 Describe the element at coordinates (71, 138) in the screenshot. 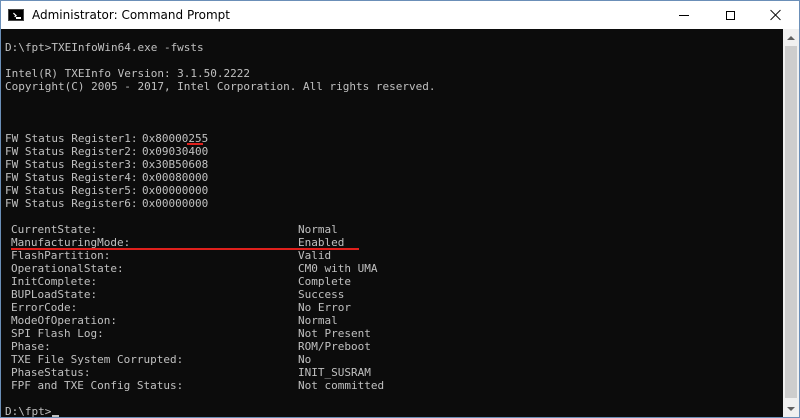

I see `register-name: FW Status Register1:` at that location.